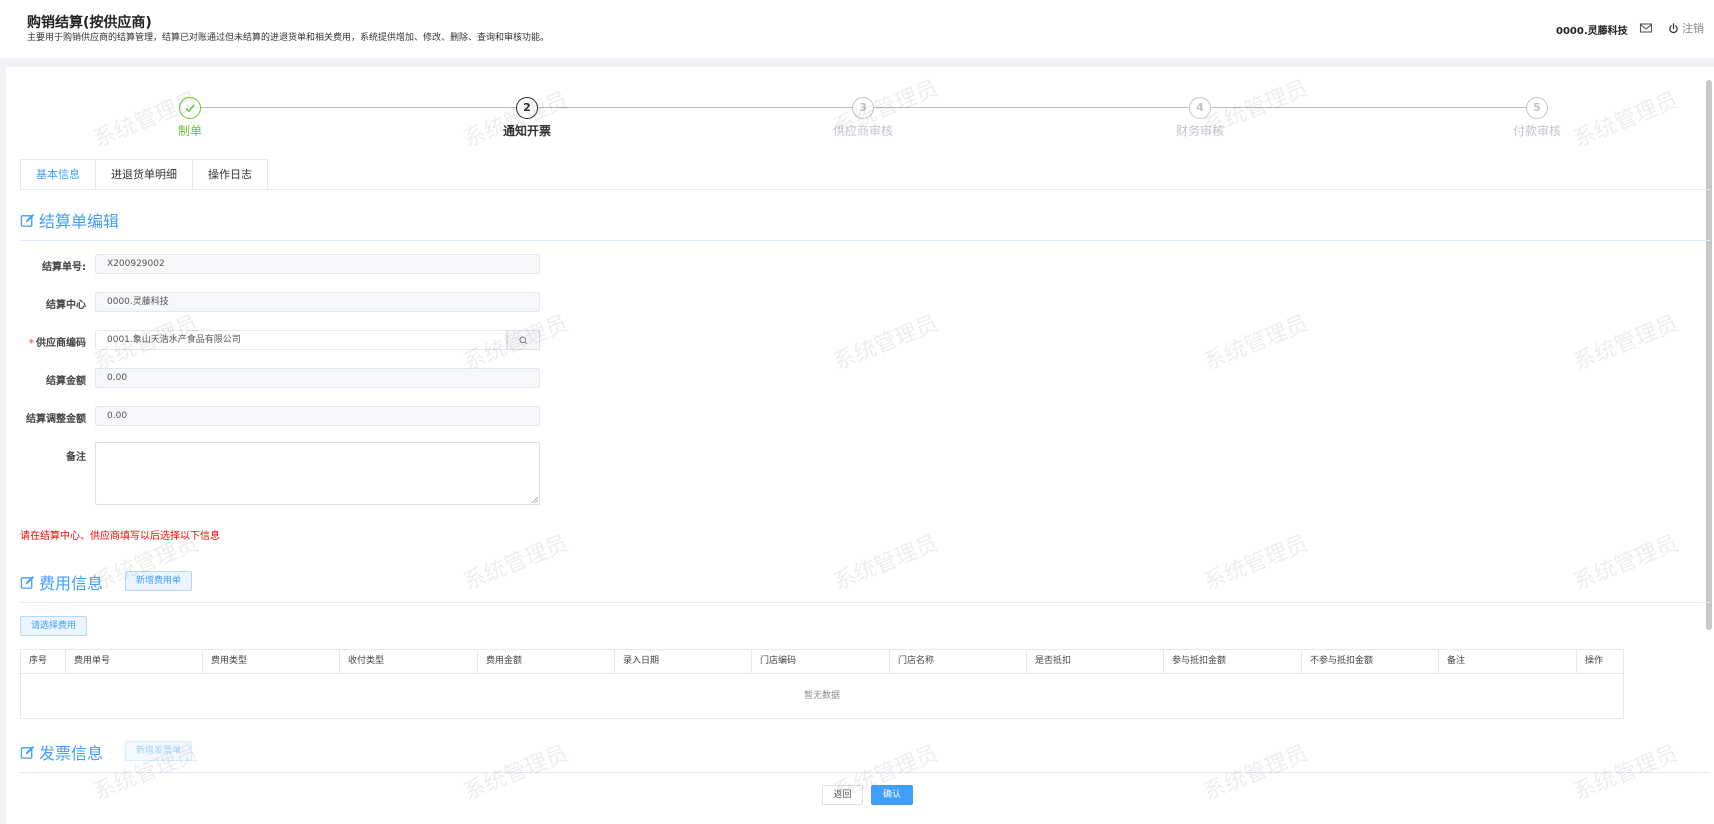 The width and height of the screenshot is (1714, 824). Describe the element at coordinates (120, 536) in the screenshot. I see `fill-warning: 请在结算中心、供应商填写以后选择以下信息` at that location.